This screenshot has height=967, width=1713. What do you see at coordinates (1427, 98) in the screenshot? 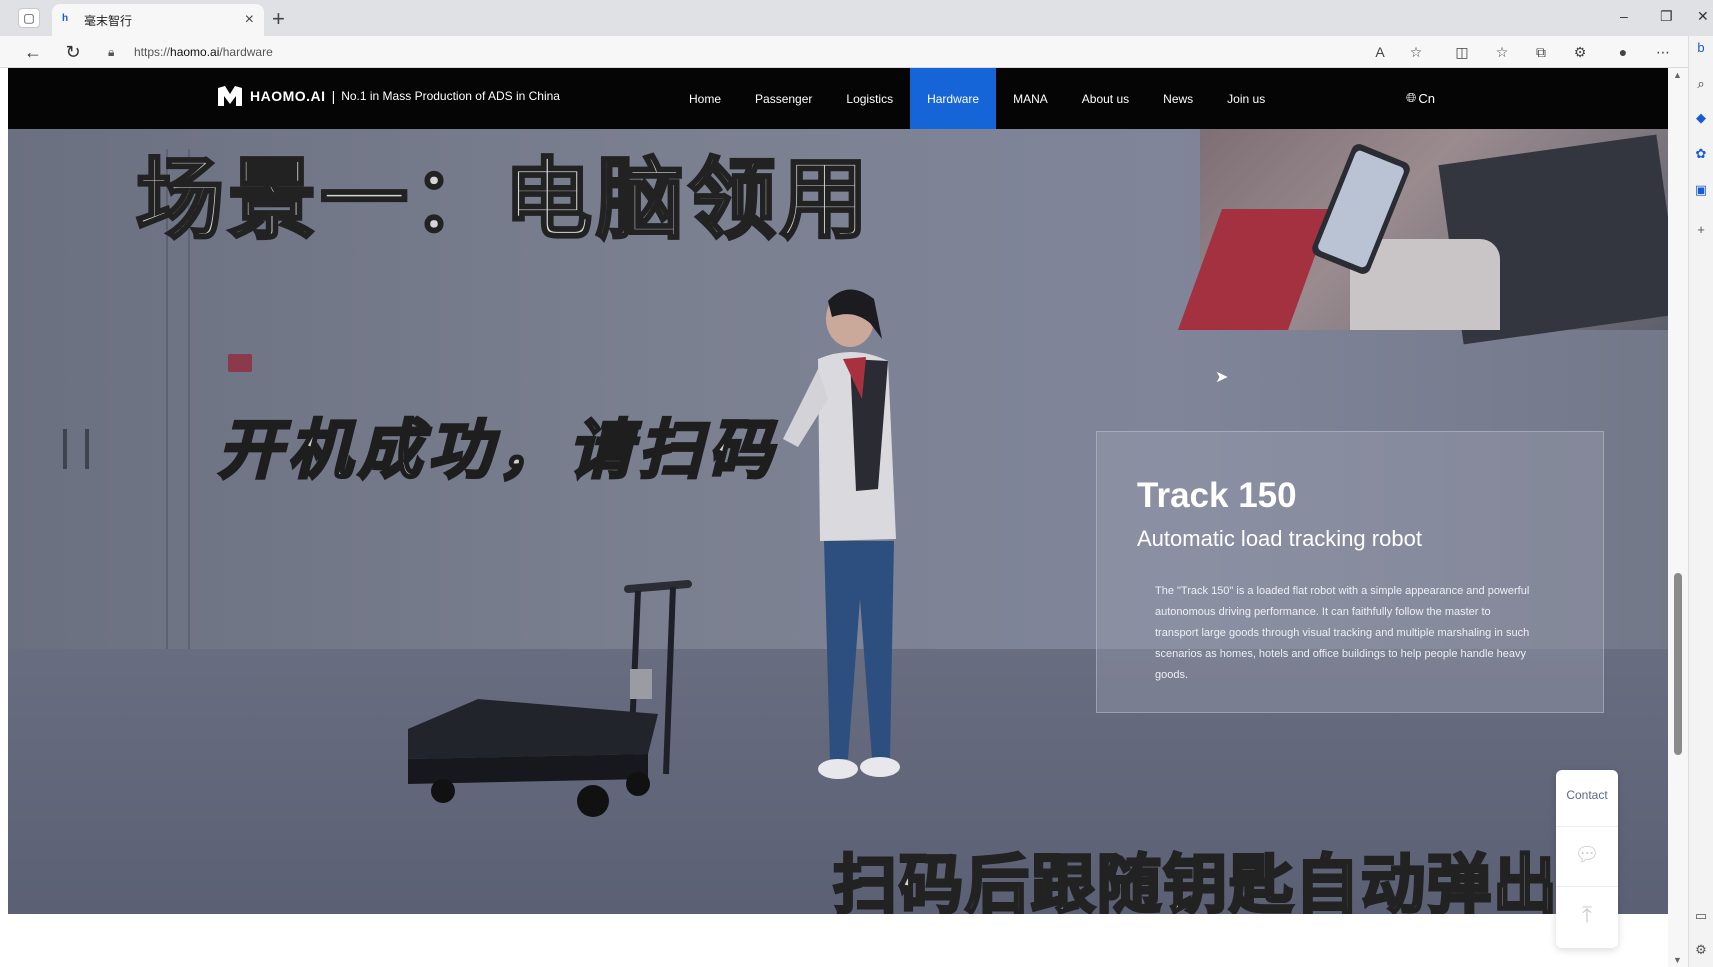
I see `language-label: Cn` at bounding box center [1427, 98].